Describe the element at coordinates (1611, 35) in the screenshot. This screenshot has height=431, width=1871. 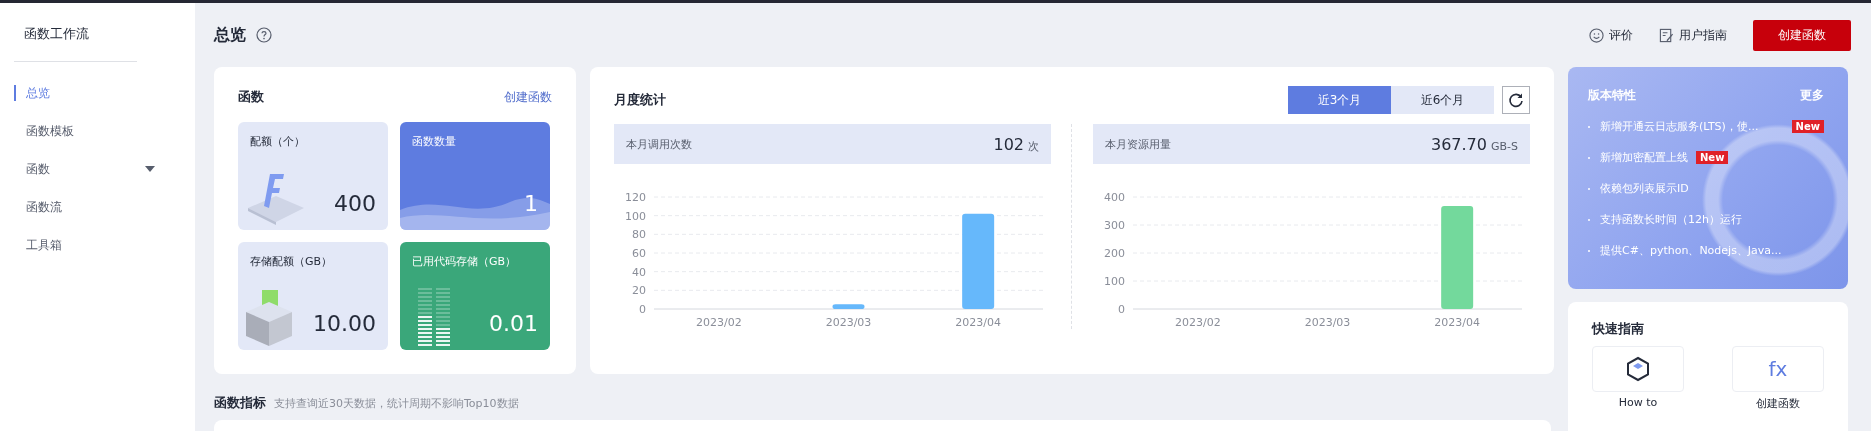
I see `feedback-button: 评价` at that location.